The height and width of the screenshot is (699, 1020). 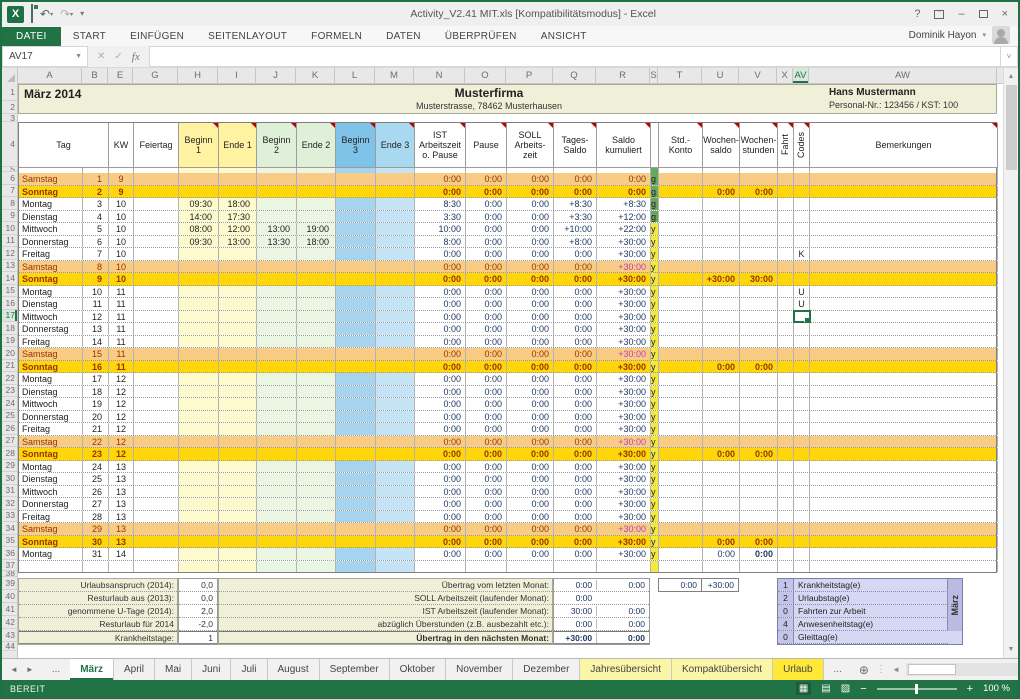 I want to click on cell-e1-r13, so click(x=238, y=266).